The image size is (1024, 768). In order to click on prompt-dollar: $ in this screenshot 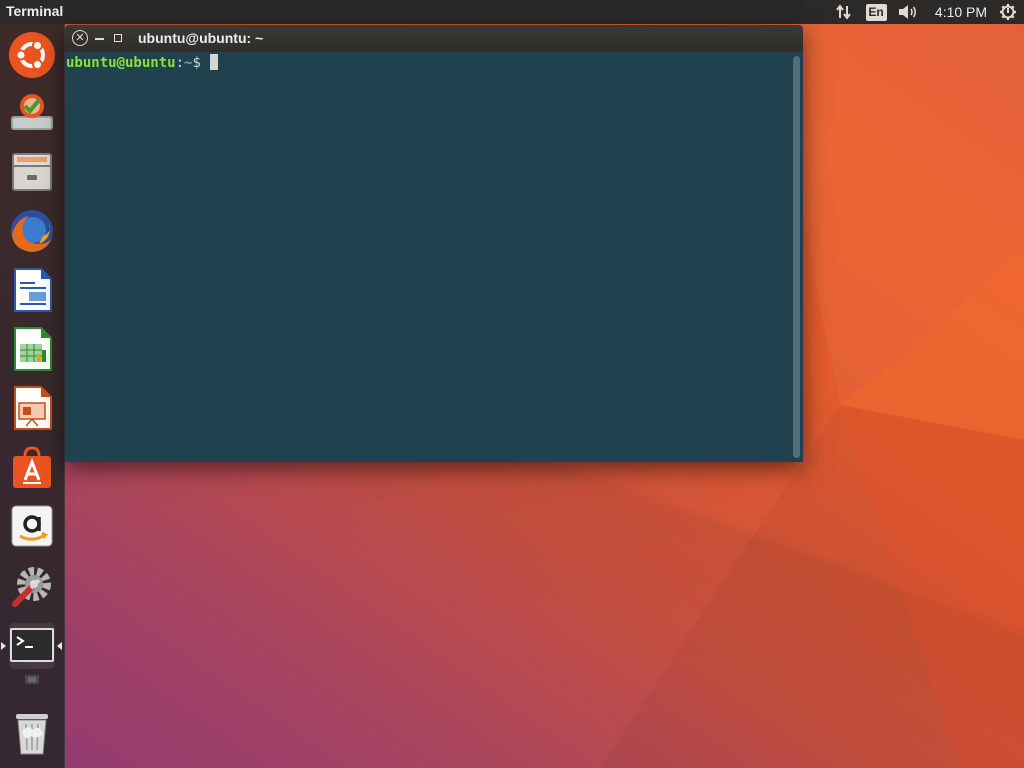, I will do `click(196, 63)`.